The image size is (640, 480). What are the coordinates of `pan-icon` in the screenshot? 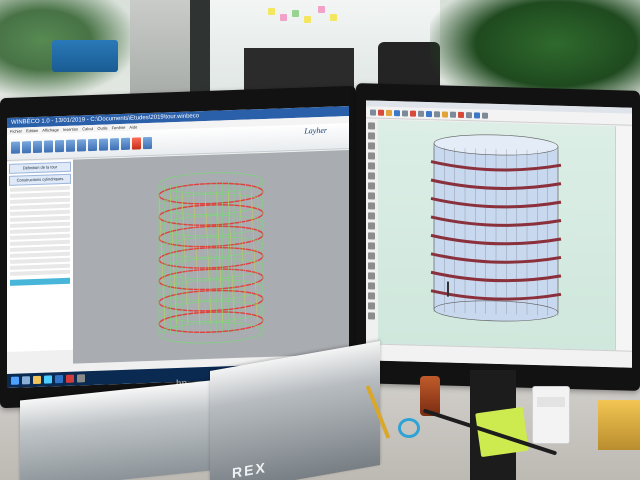 It's located at (477, 114).